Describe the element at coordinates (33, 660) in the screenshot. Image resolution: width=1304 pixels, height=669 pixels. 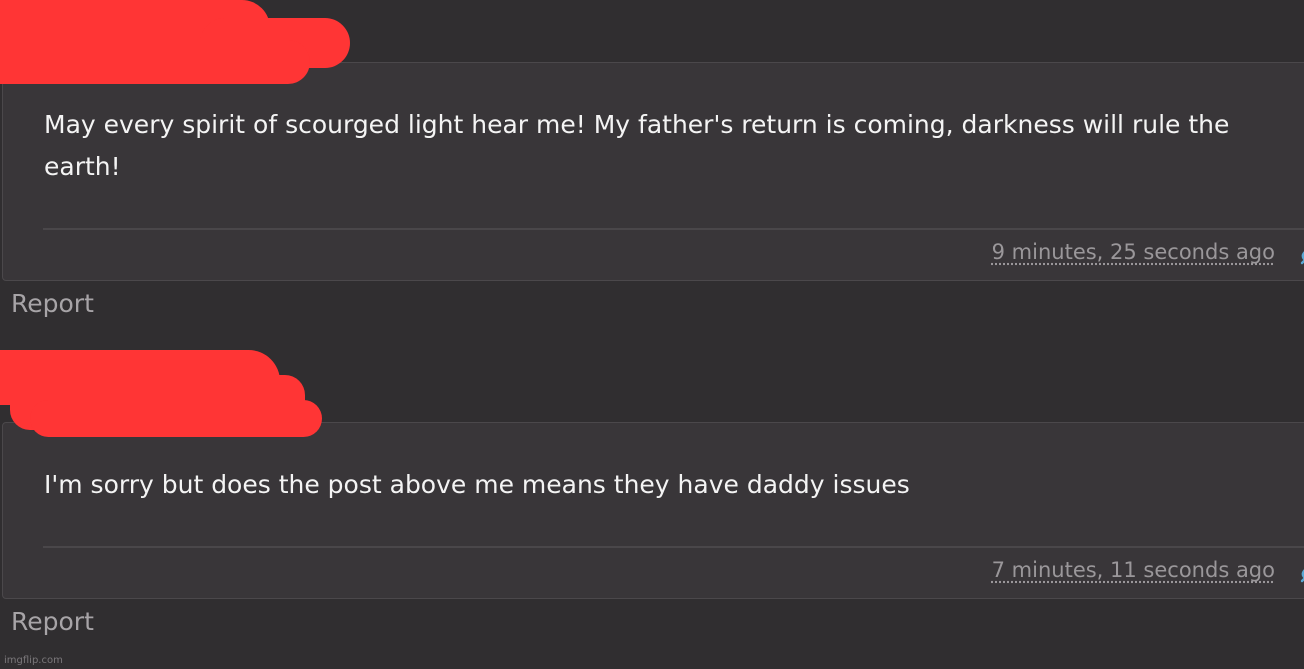
I see `watermark: imgflip.com` at that location.